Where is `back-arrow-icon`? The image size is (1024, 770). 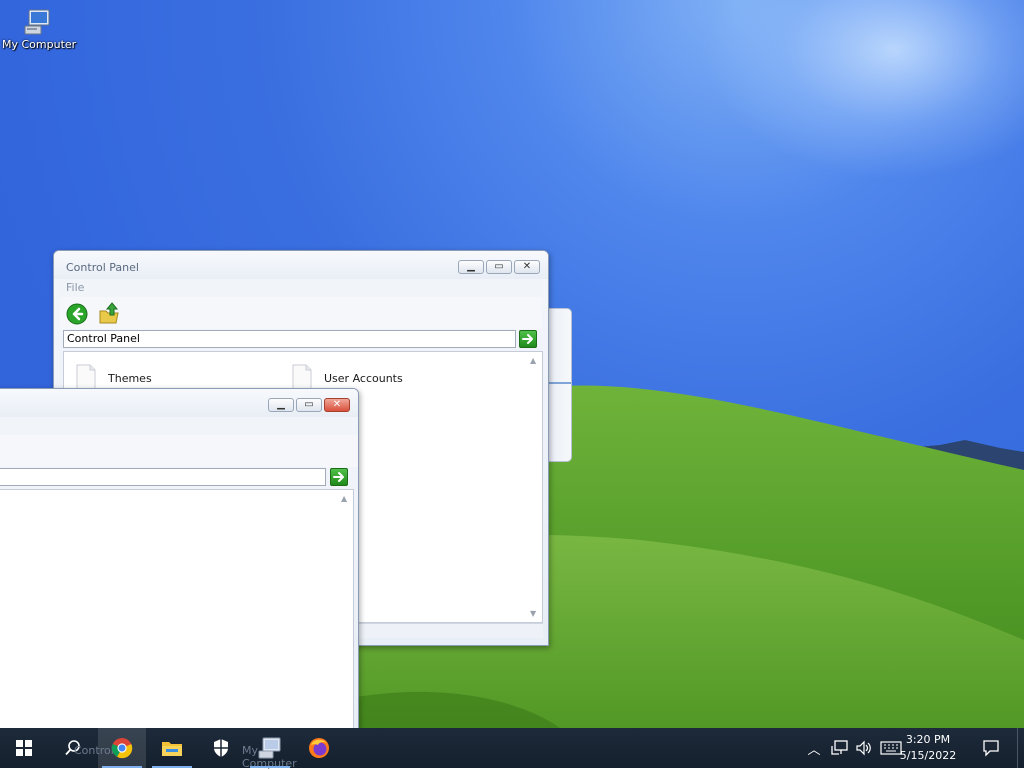 back-arrow-icon is located at coordinates (77, 314).